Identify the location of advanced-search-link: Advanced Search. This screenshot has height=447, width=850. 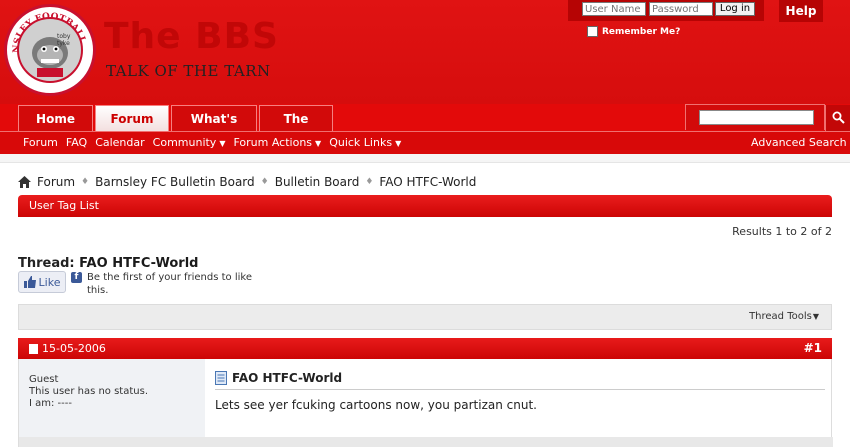
(799, 142).